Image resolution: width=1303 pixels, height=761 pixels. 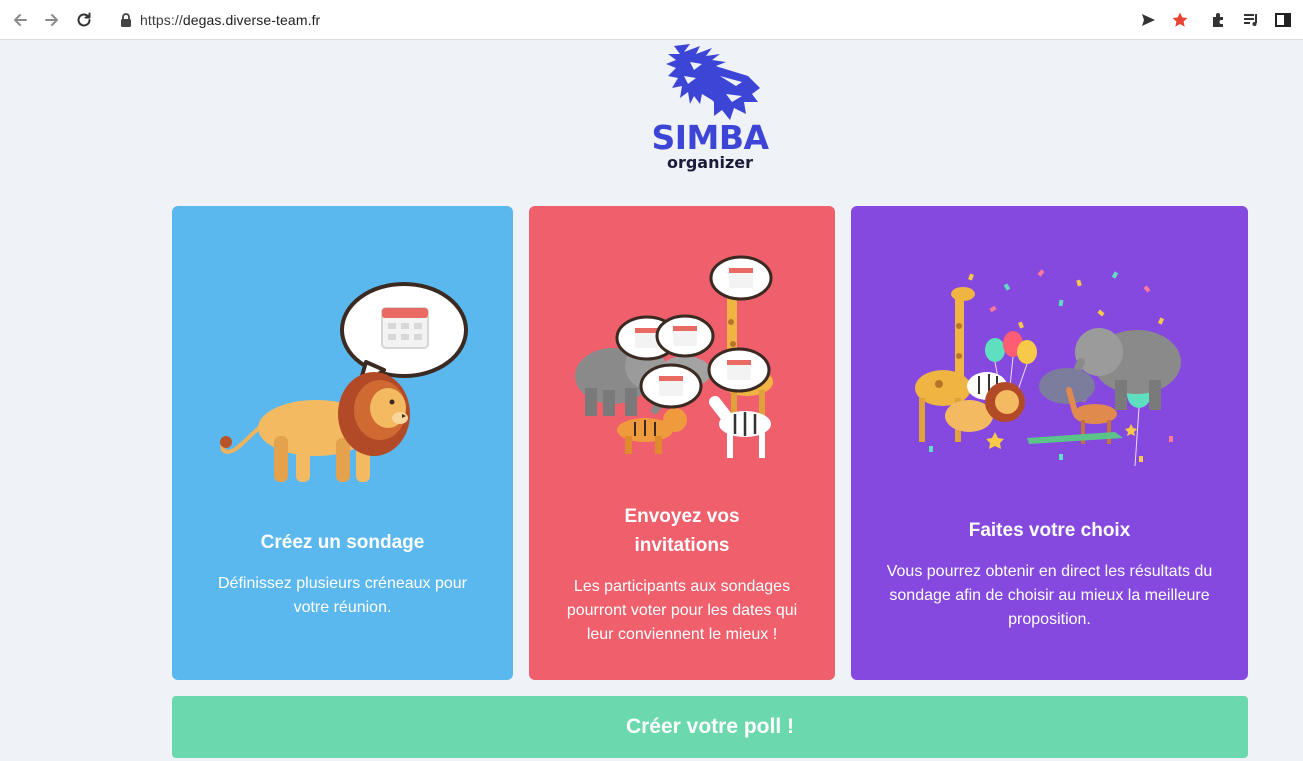 I want to click on calendar-bubble, so click(x=404, y=337).